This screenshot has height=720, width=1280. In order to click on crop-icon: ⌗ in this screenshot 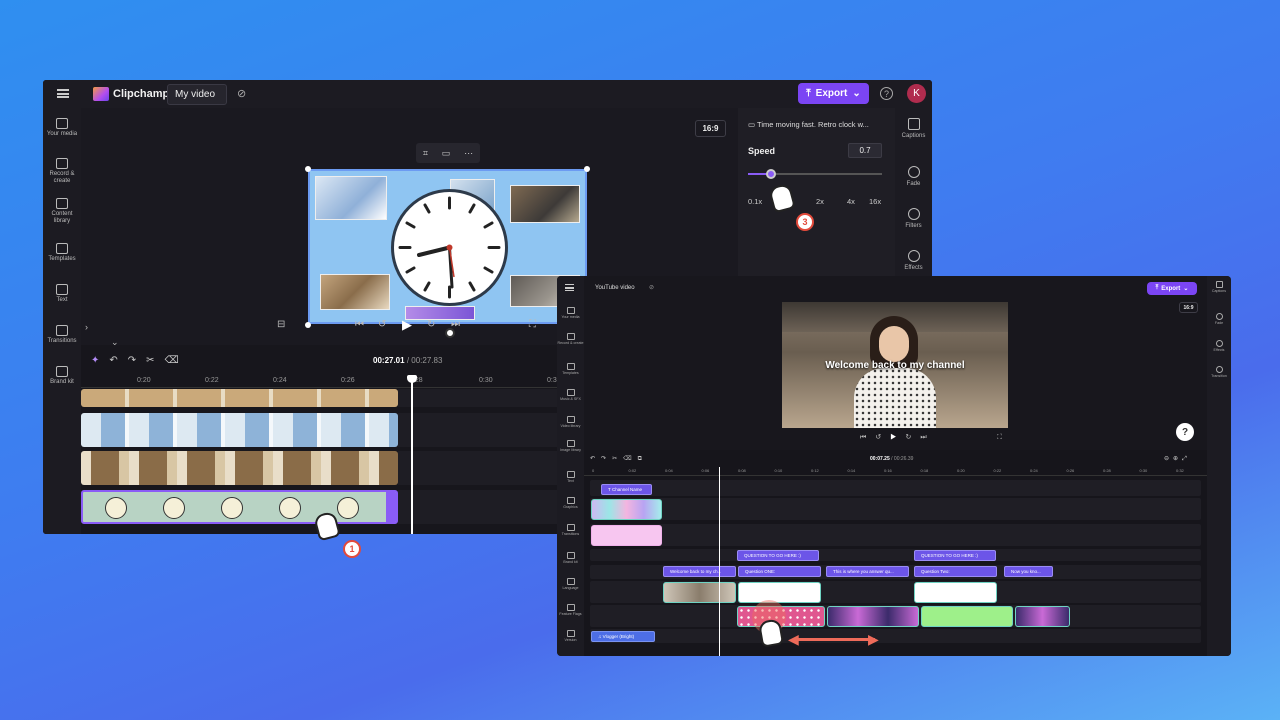, I will do `click(425, 153)`.